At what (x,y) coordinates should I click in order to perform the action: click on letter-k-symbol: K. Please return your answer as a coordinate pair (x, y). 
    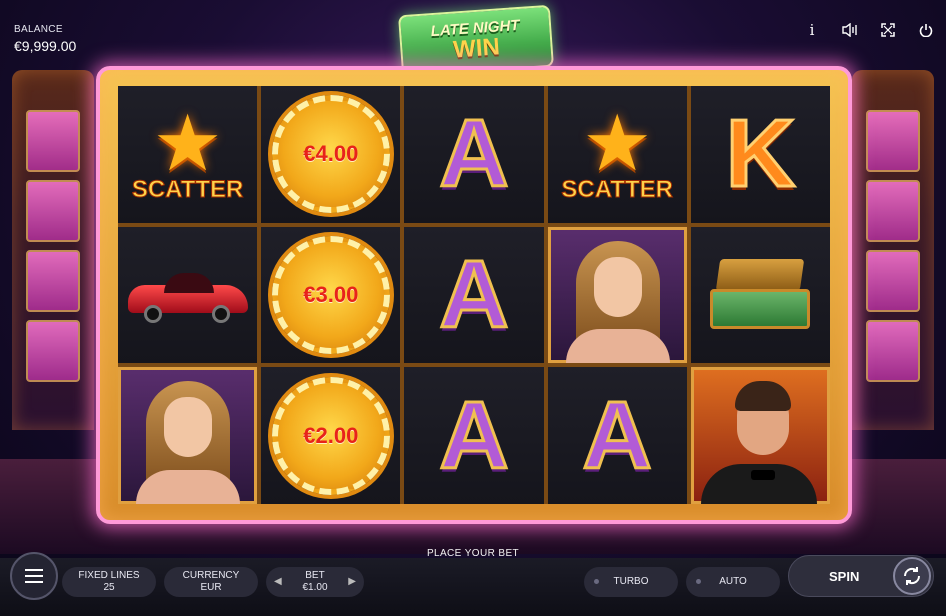
    Looking at the image, I should click on (760, 154).